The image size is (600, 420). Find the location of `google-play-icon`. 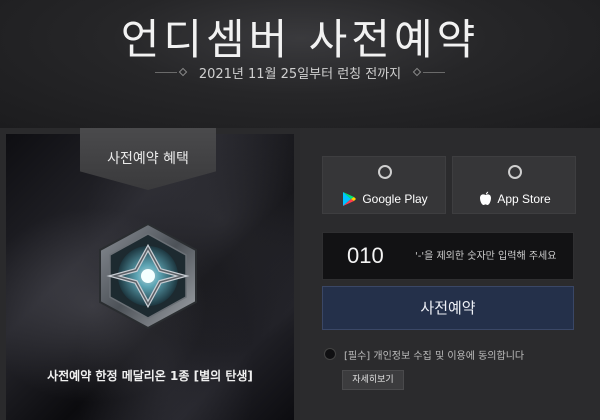

google-play-icon is located at coordinates (350, 199).